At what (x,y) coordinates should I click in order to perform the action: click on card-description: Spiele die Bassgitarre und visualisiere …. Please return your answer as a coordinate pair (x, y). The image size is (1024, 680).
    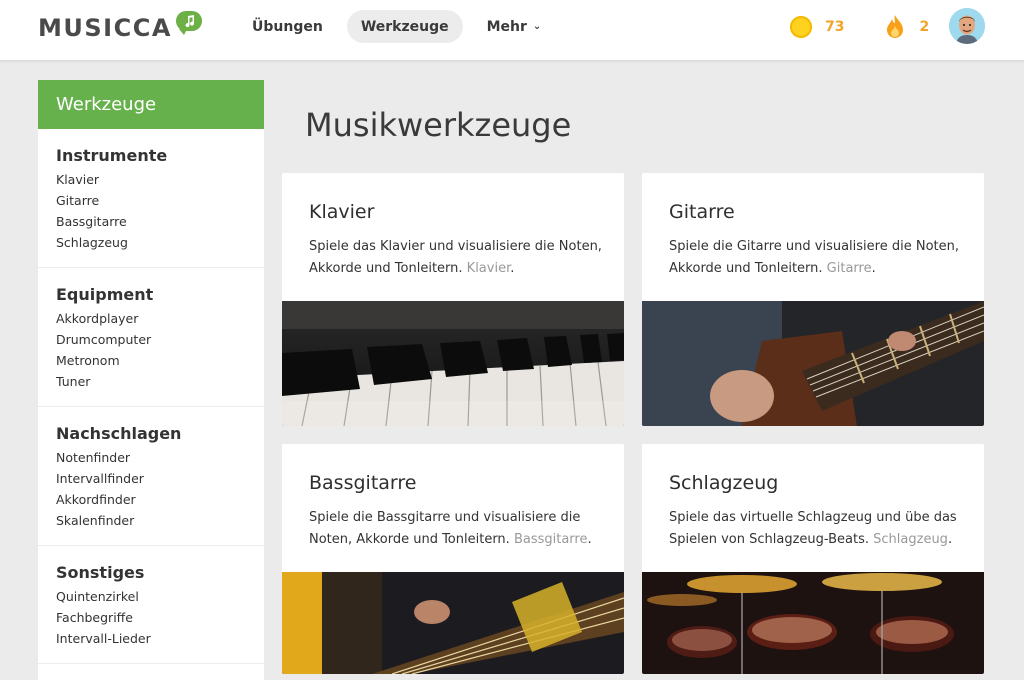
    Looking at the image, I should click on (450, 528).